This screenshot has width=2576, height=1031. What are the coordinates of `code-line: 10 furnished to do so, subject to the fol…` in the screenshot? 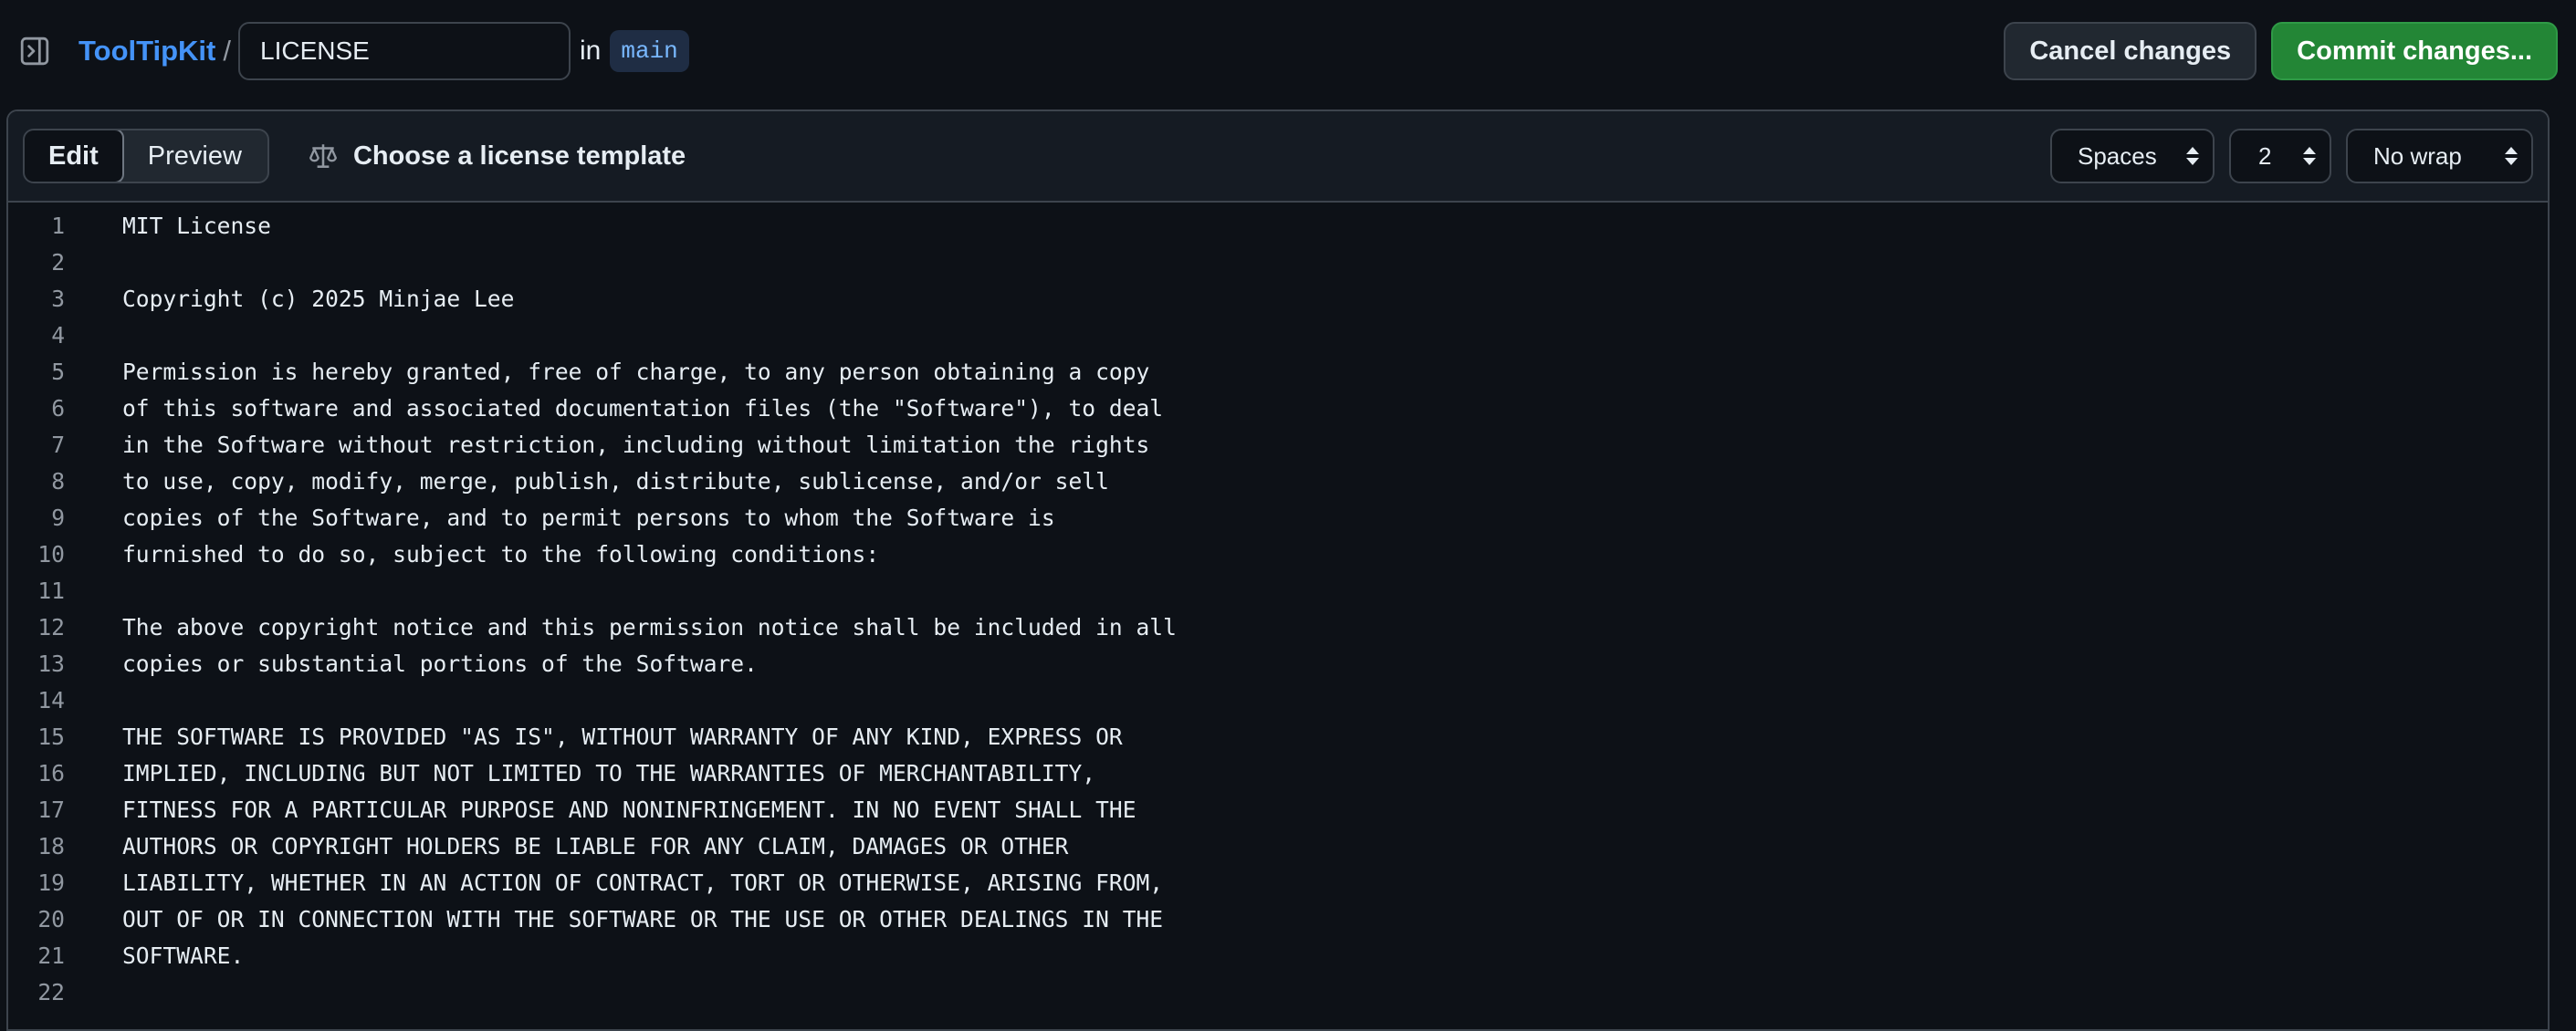 It's located at (1278, 554).